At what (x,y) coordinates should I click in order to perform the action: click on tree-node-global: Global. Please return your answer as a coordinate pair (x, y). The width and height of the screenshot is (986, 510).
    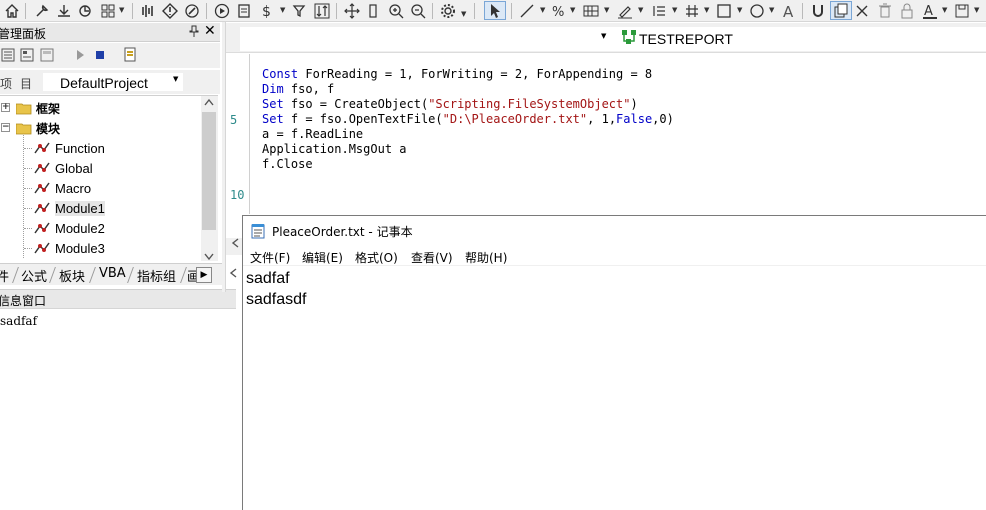
    Looking at the image, I should click on (58, 168).